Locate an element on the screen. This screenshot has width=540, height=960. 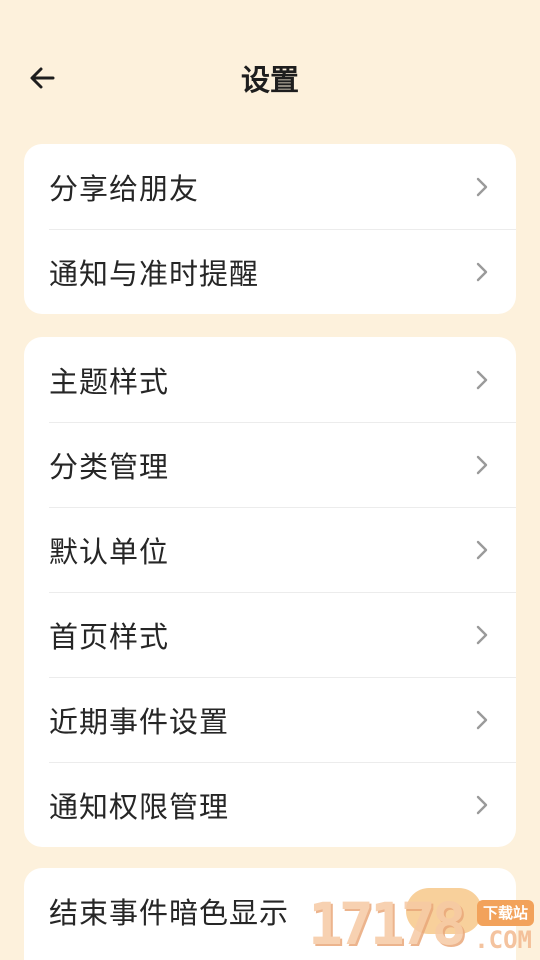
row-label: 默认单位 is located at coordinates (109, 551).